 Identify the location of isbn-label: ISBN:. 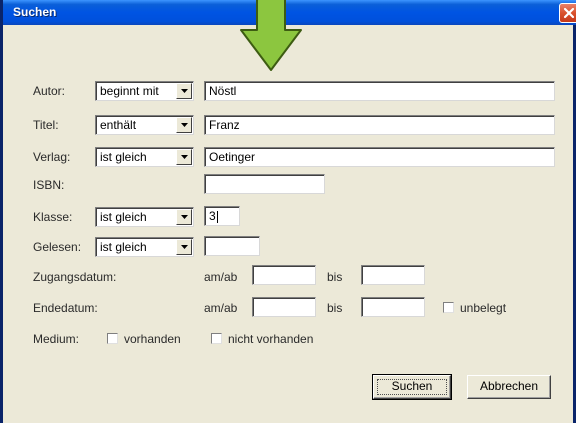
(49, 185).